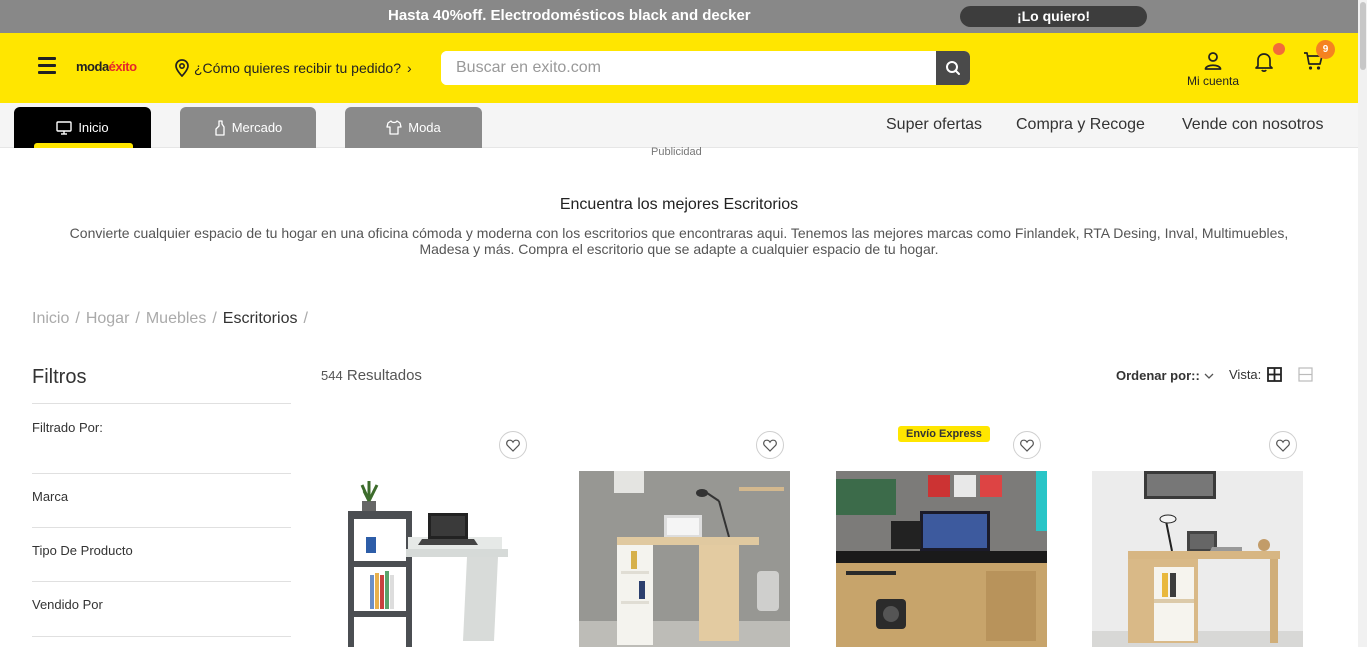 The image size is (1367, 647). Describe the element at coordinates (297, 68) in the screenshot. I see `delivery-text: ¿Cómo quieres recibir tu pedido?` at that location.